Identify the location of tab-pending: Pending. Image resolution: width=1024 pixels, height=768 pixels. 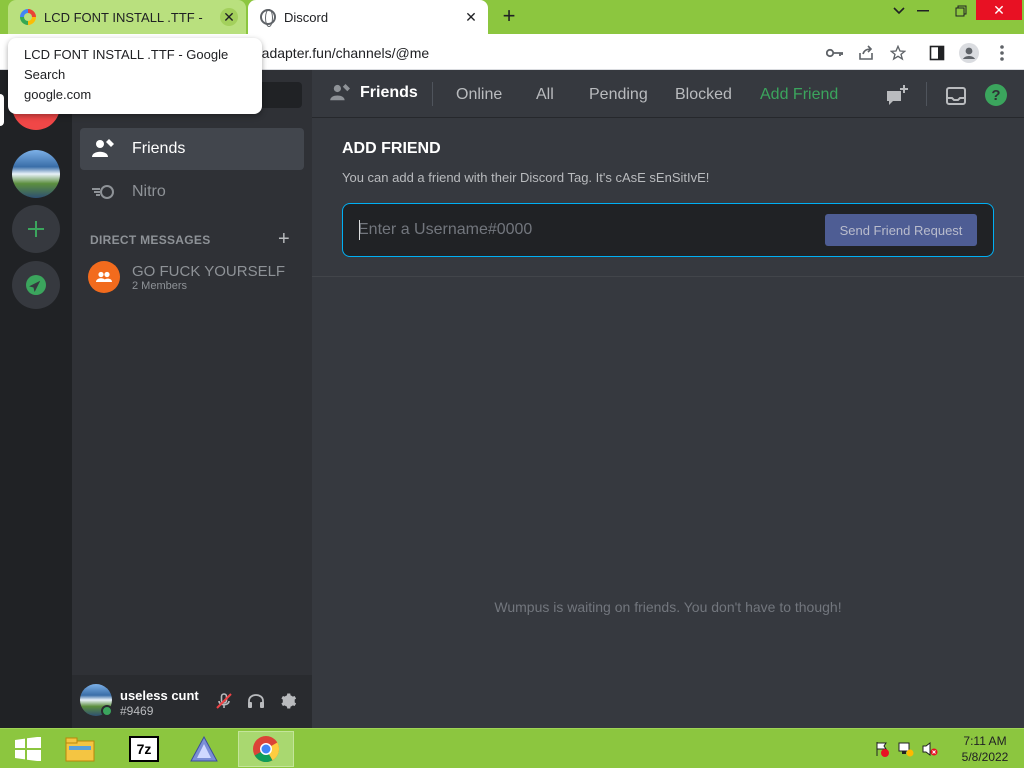
(618, 95).